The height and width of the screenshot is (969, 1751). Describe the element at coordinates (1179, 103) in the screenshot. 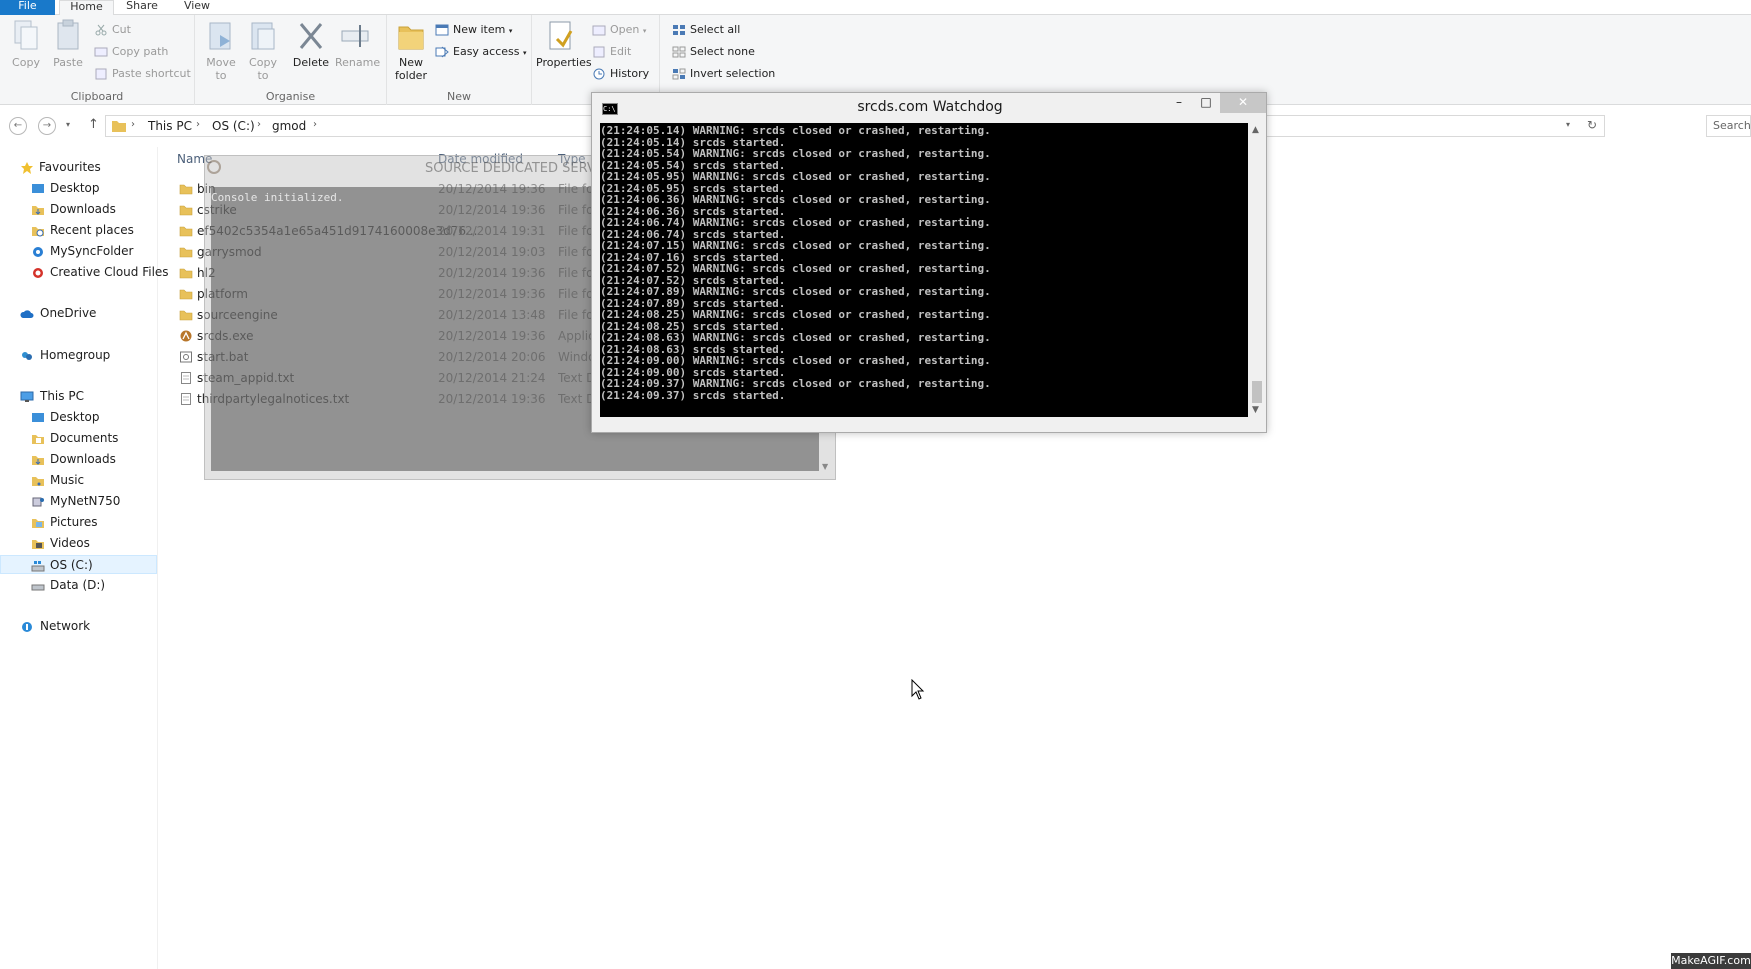

I see `minimize-button: –` at that location.